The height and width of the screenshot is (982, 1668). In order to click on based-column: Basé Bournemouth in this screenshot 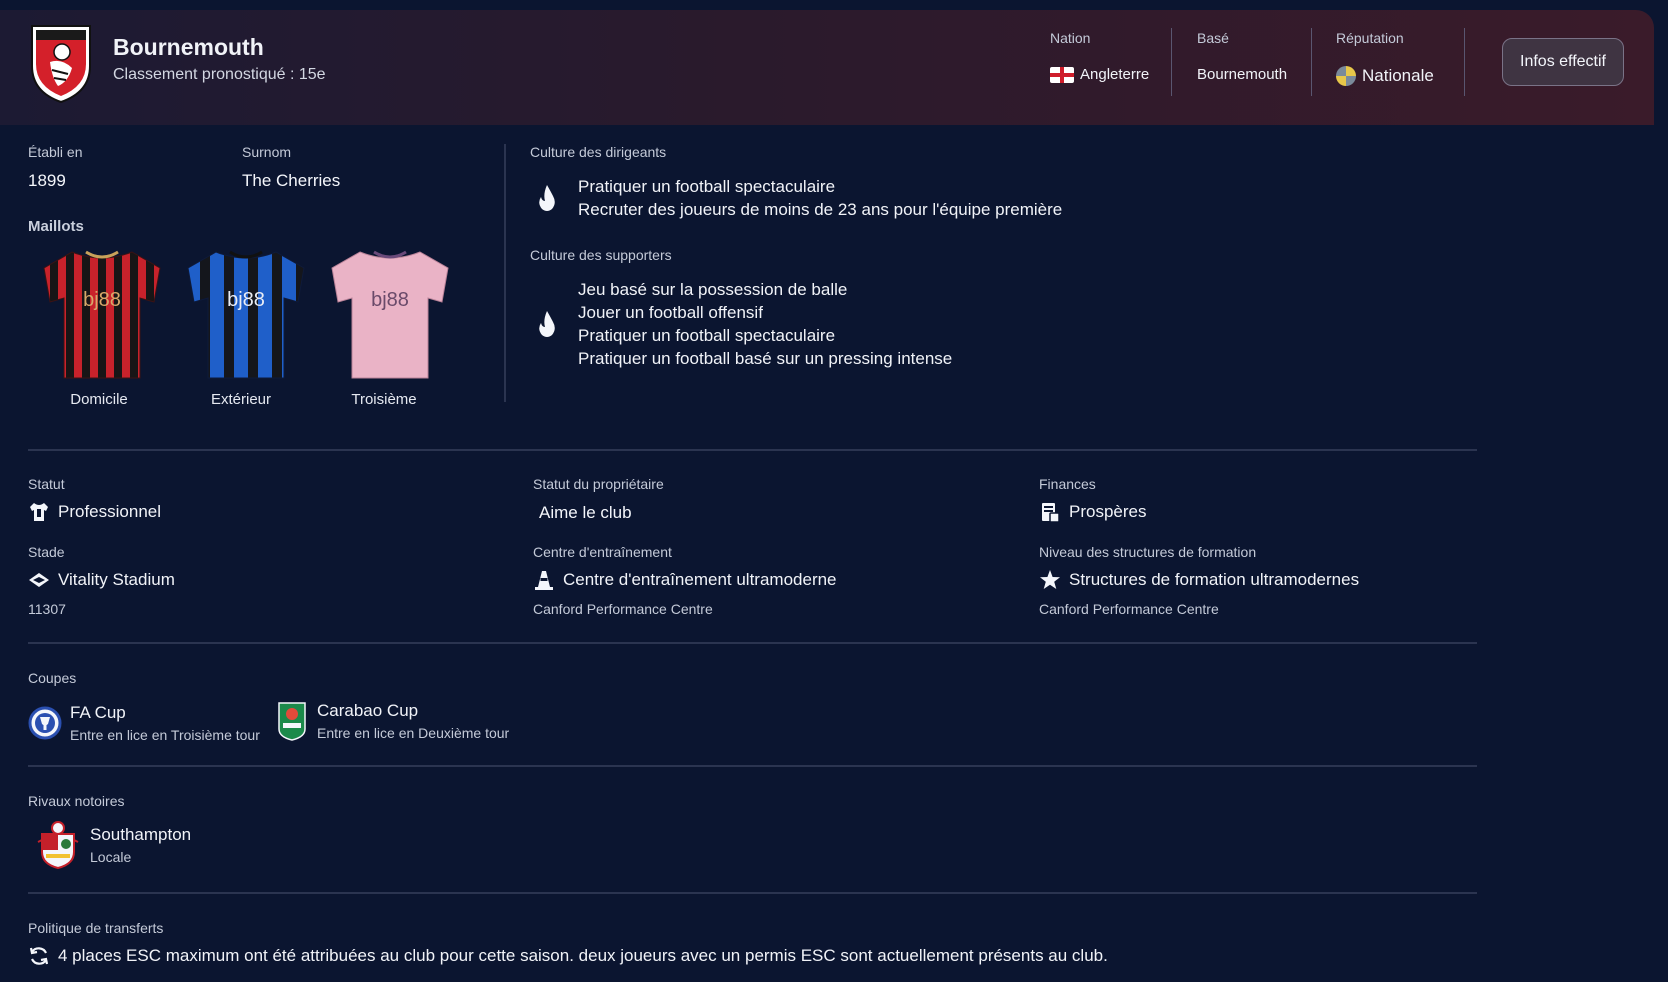, I will do `click(1242, 56)`.